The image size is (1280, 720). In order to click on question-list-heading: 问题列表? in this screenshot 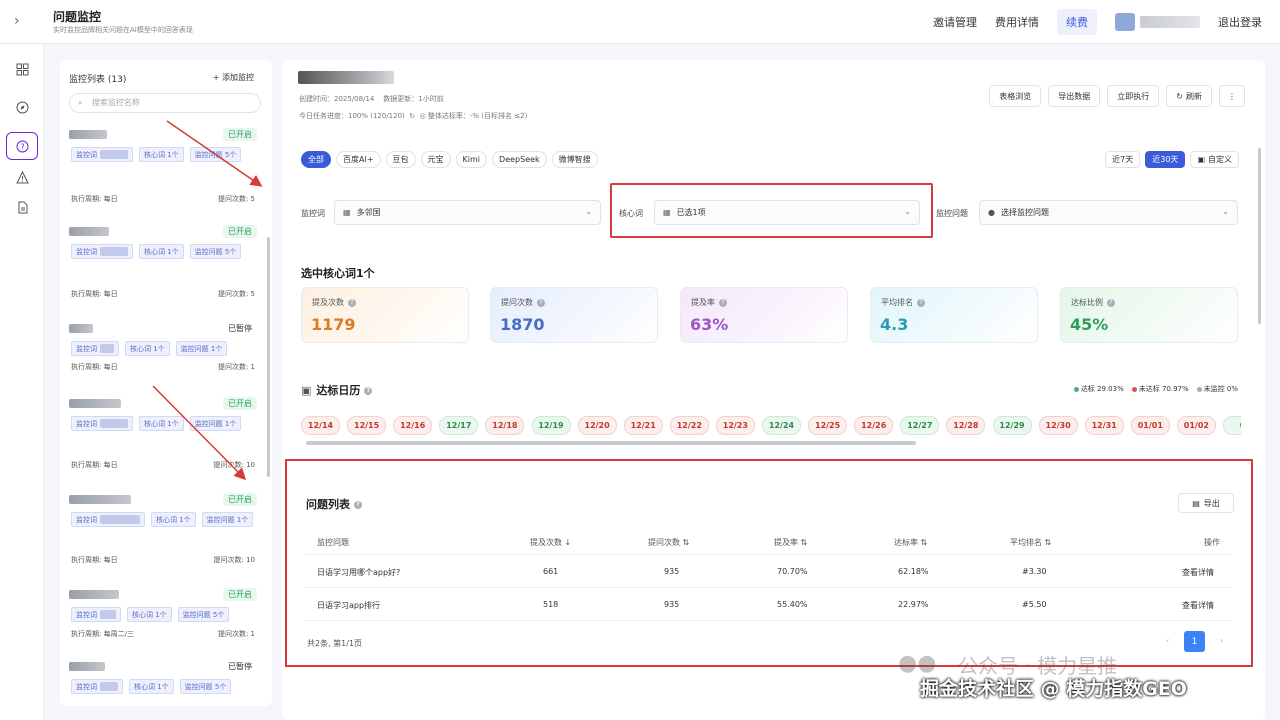, I will do `click(334, 504)`.